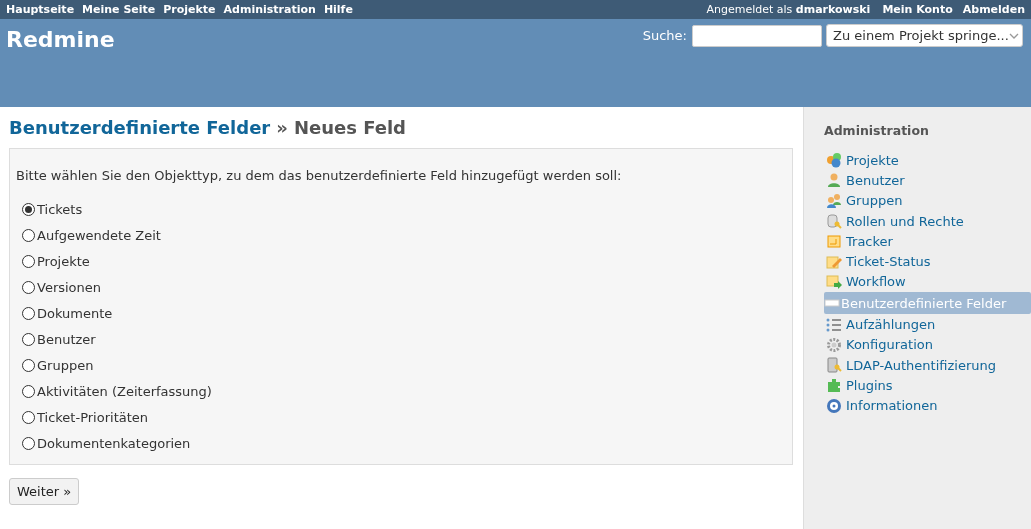  What do you see at coordinates (140, 127) in the screenshot?
I see `breadcrumb-link: Benutzerdefinierte Felder` at bounding box center [140, 127].